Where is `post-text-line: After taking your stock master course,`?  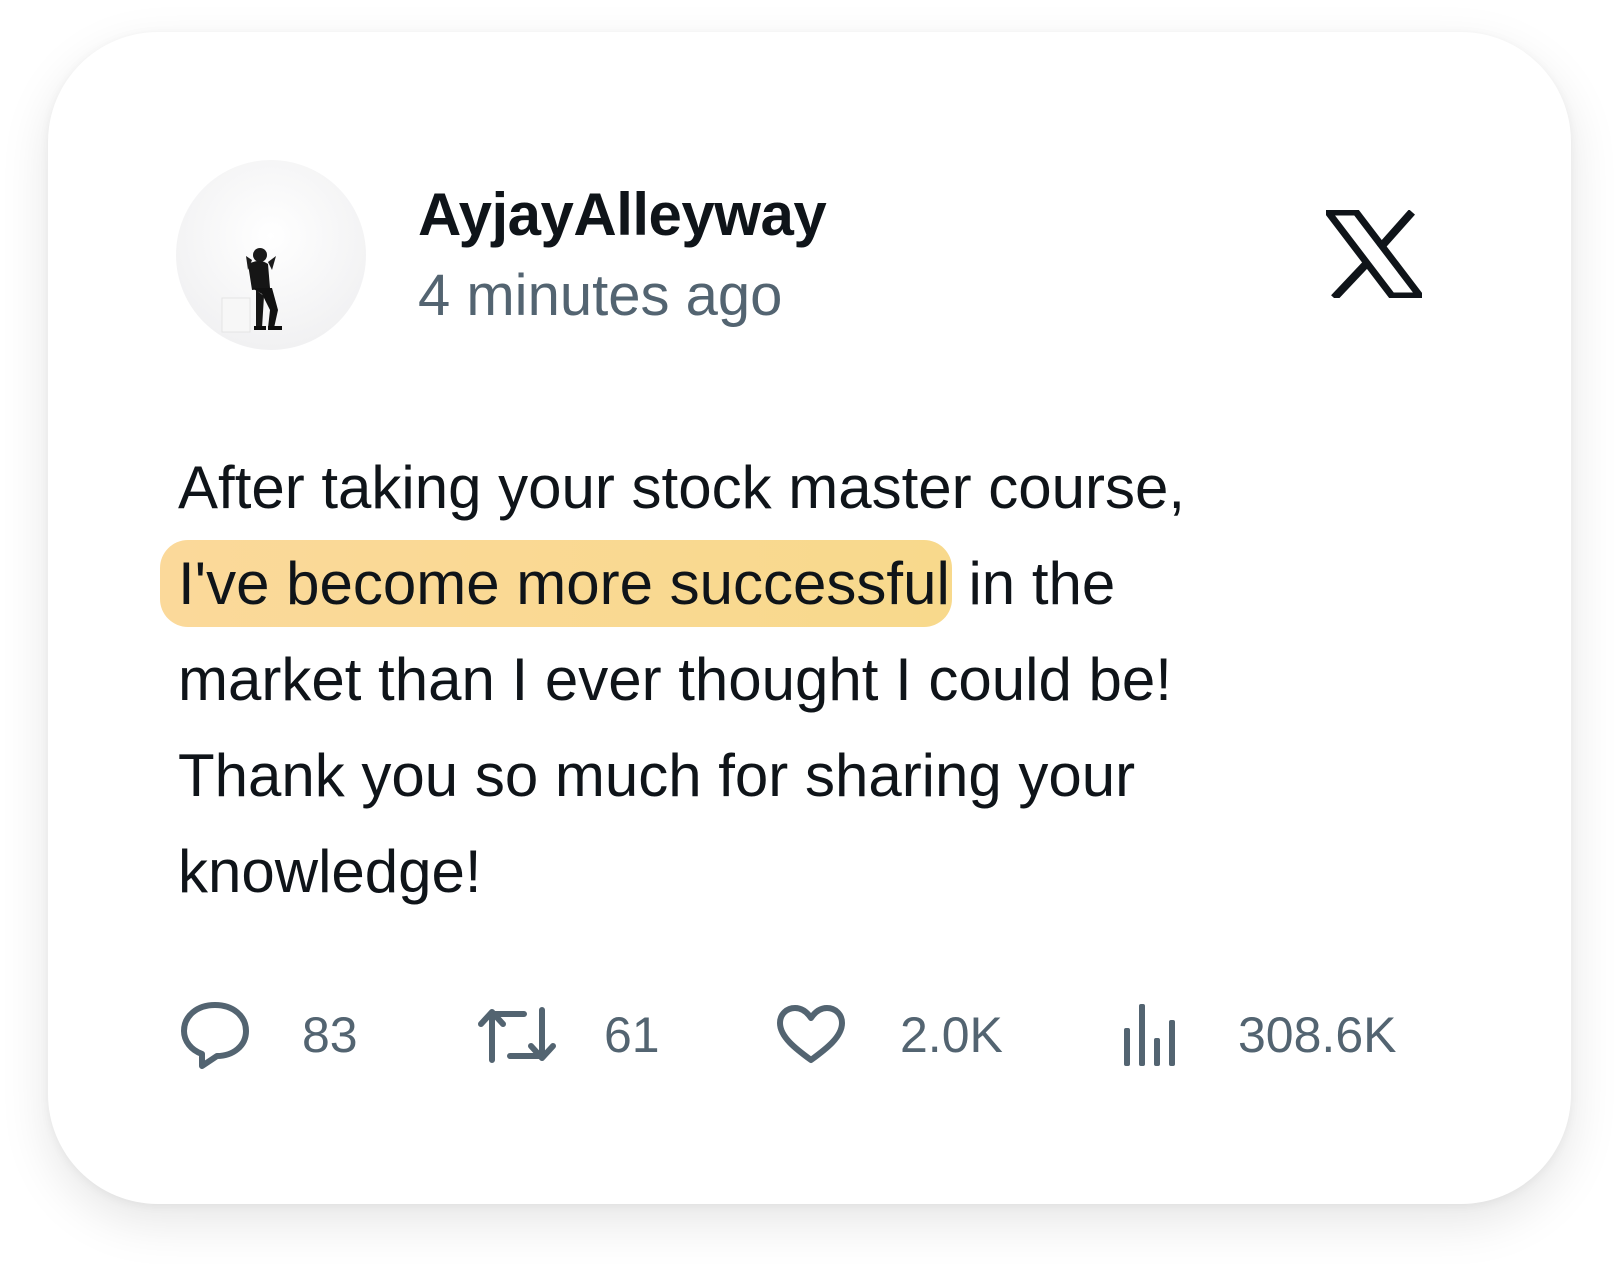
post-text-line: After taking your stock master course, is located at coordinates (682, 487).